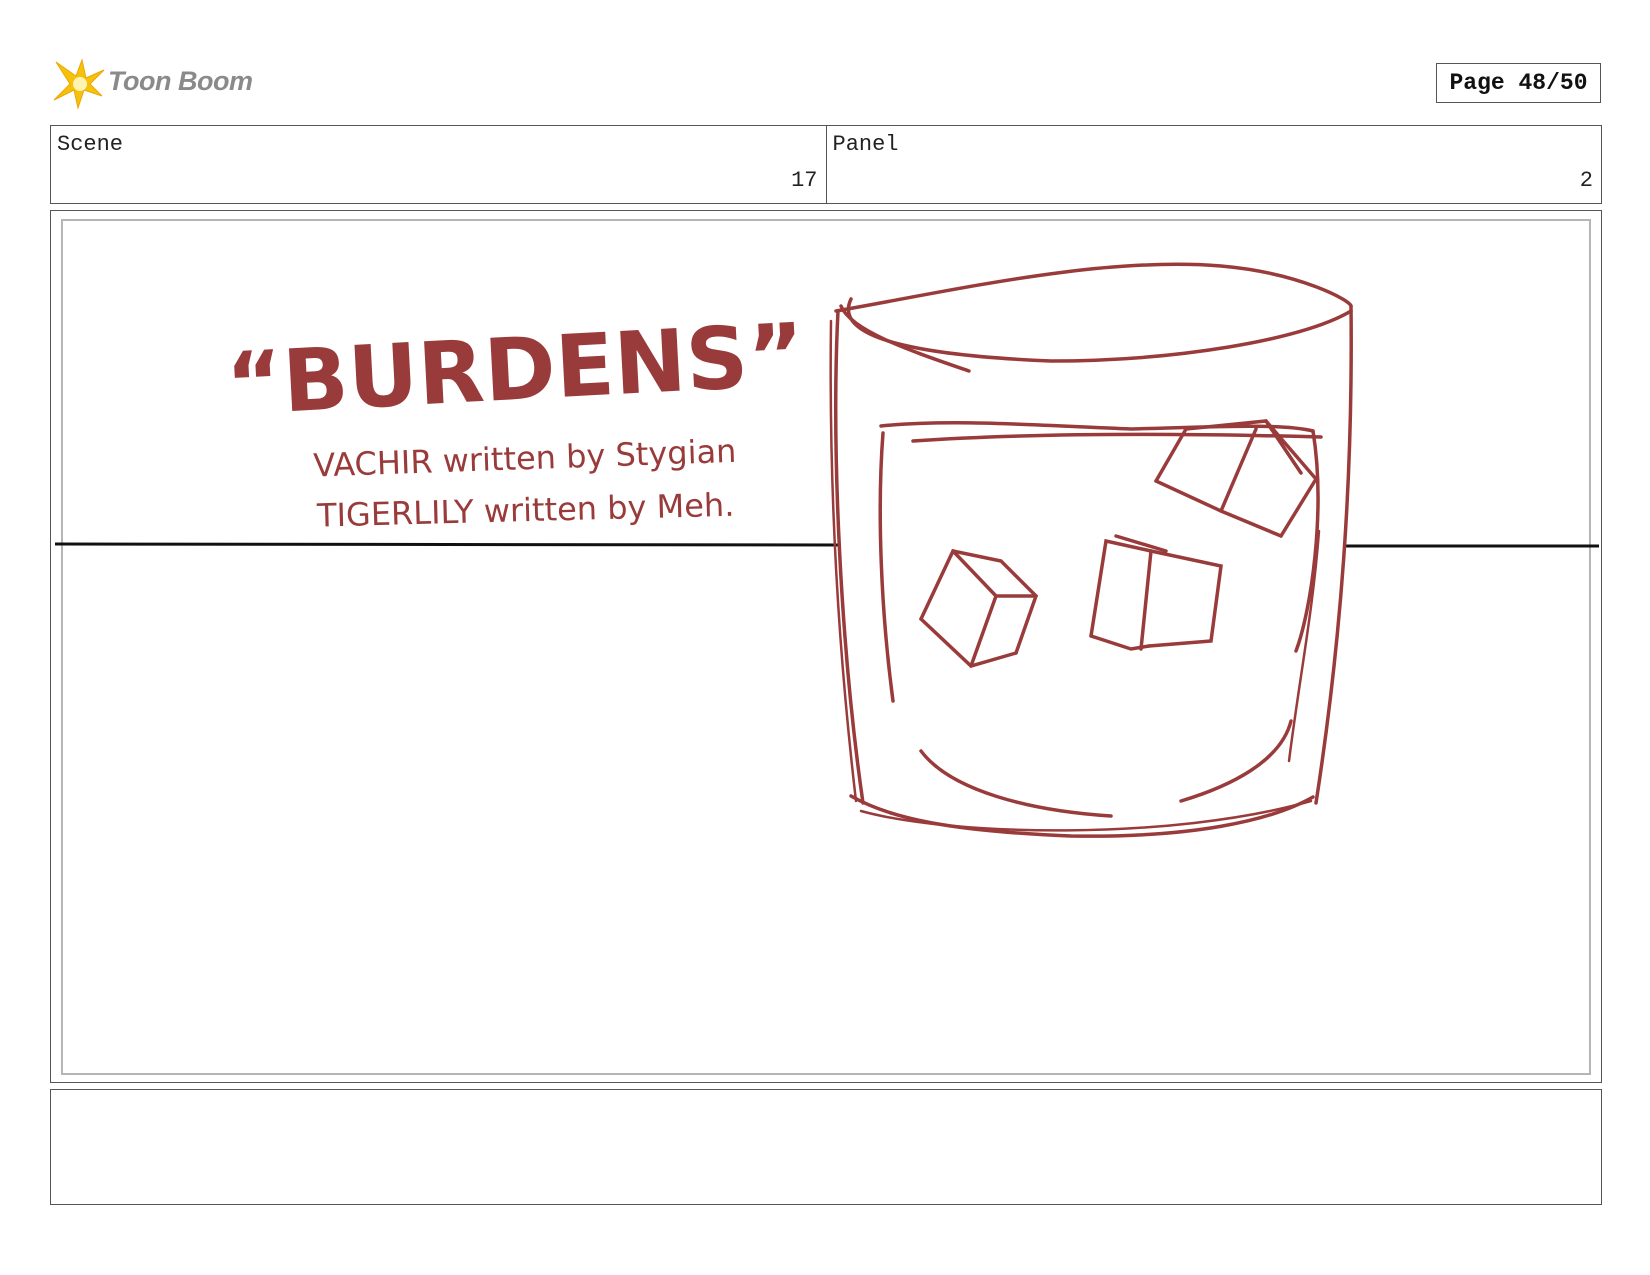 This screenshot has height=1275, width=1650. I want to click on toon-boom-logo: Toon Boom, so click(157, 84).